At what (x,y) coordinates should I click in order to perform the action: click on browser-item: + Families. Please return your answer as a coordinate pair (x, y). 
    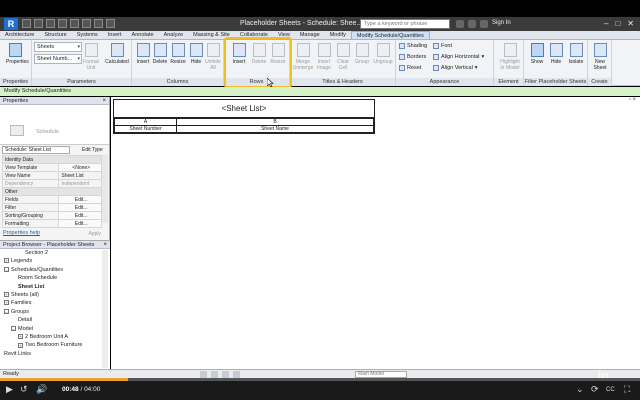
    Looking at the image, I should click on (55, 303).